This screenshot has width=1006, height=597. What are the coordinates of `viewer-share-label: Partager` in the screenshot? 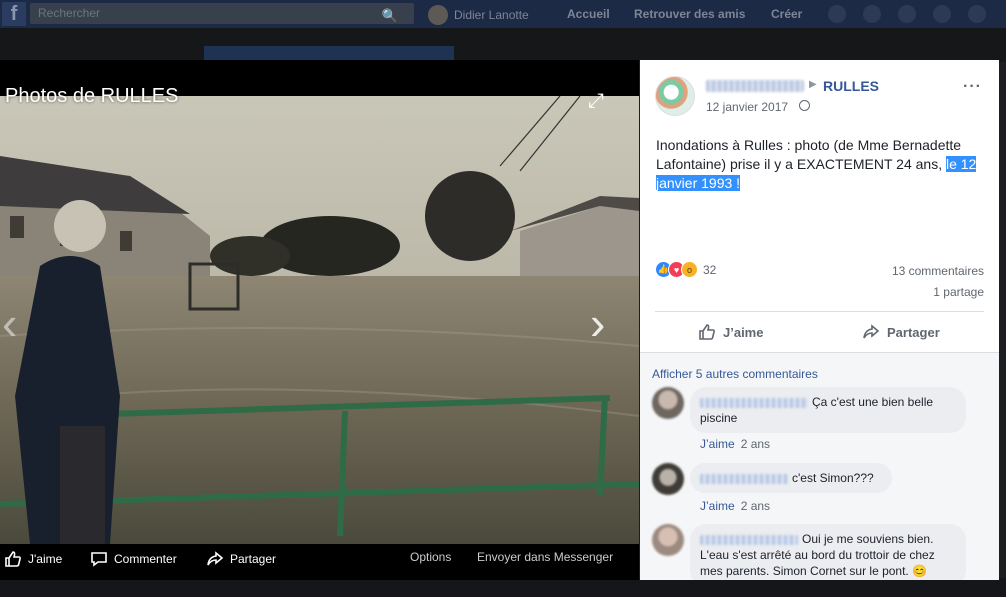 It's located at (253, 559).